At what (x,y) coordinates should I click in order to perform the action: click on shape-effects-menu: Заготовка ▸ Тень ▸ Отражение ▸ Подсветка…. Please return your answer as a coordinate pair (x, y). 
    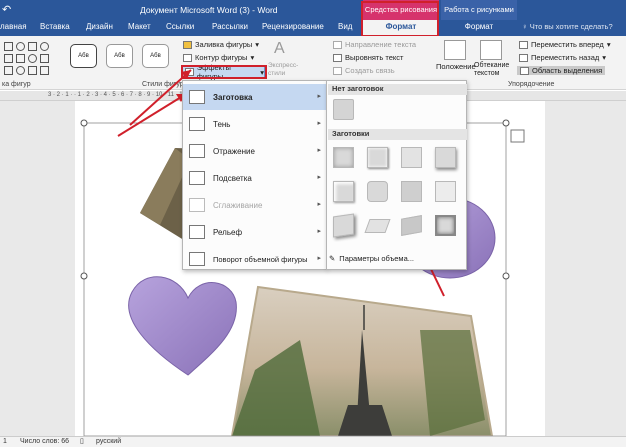
    Looking at the image, I should click on (254, 175).